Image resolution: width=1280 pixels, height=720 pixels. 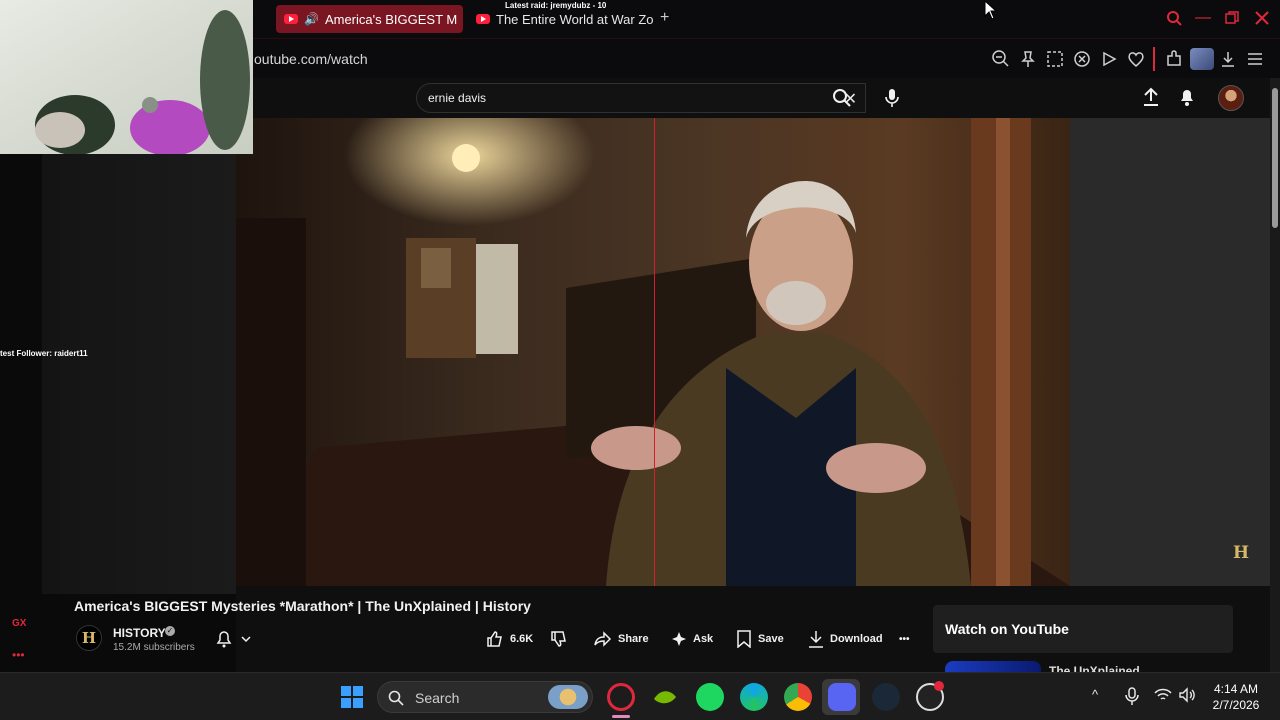 I want to click on share-icon, so click(x=603, y=639).